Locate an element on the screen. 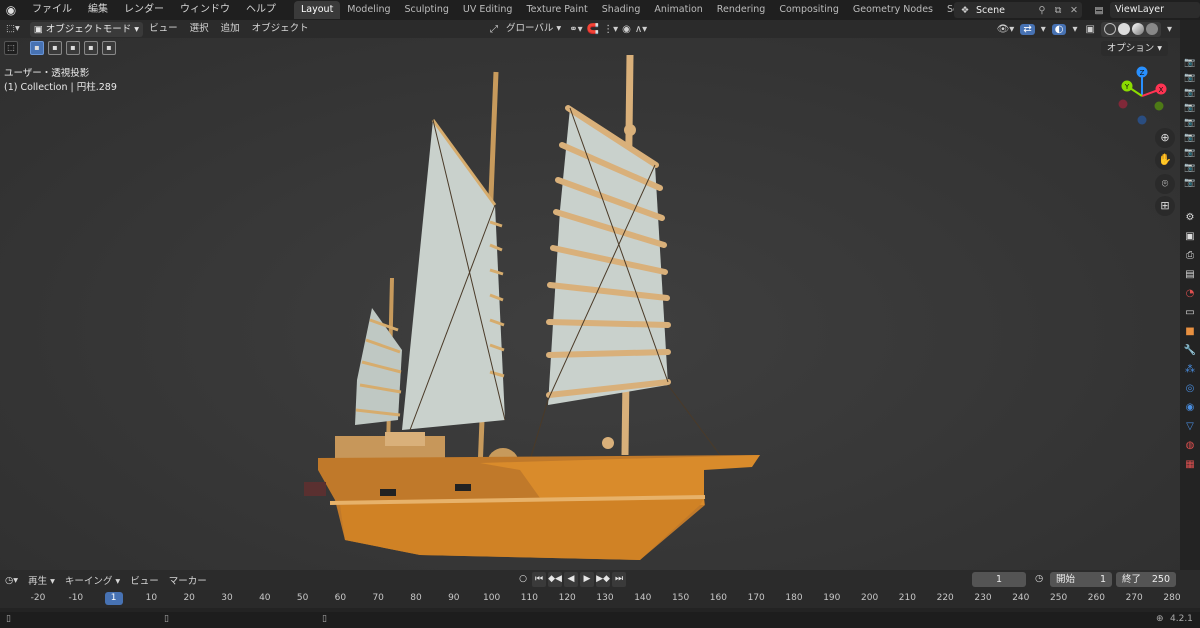 The width and height of the screenshot is (1200, 628). menu-file: ファイル is located at coordinates (52, 10).